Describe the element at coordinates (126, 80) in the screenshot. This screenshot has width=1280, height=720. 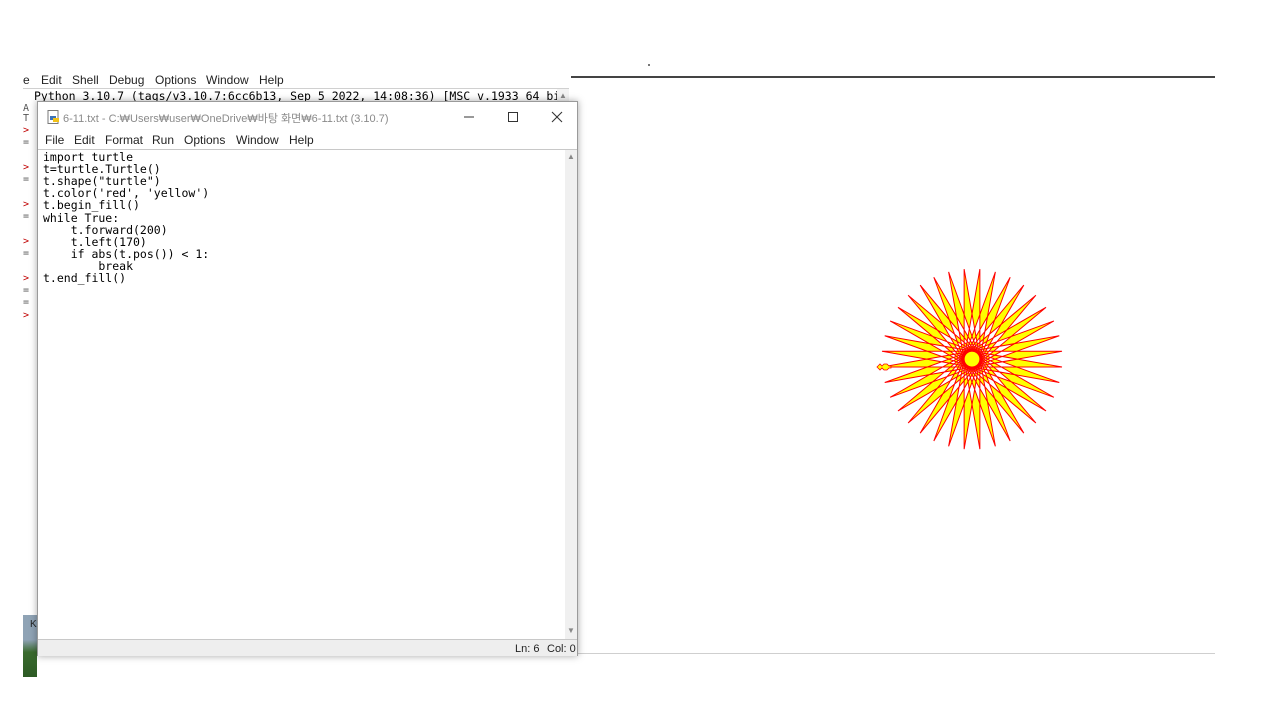
I see `shell-menu-debug: Debug` at that location.